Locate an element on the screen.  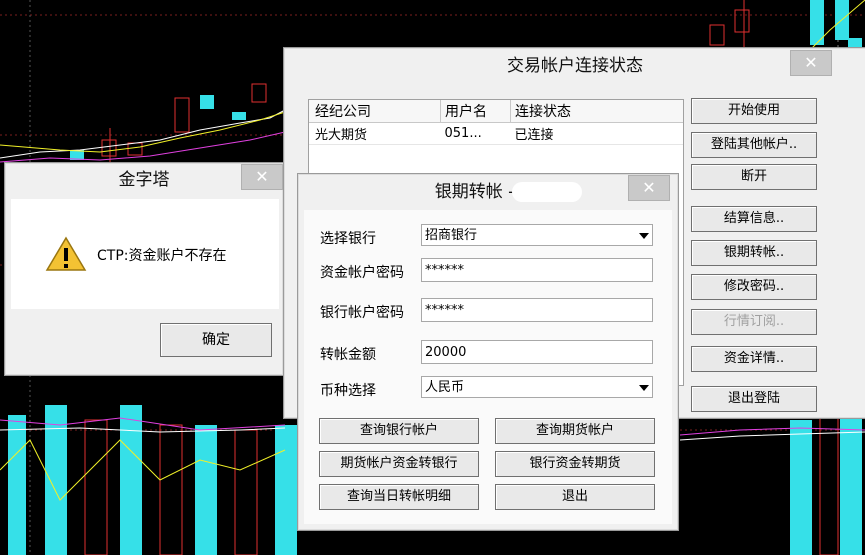
exit-button: 退出 is located at coordinates (575, 497).